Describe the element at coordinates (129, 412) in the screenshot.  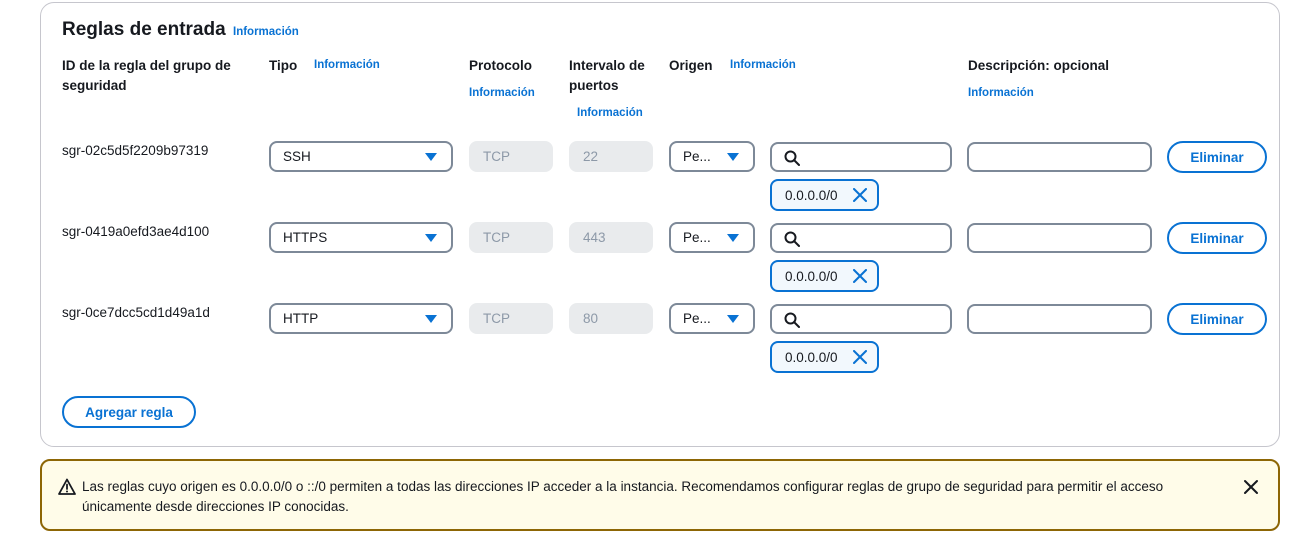
I see `add-rule-button: Agregar regla` at that location.